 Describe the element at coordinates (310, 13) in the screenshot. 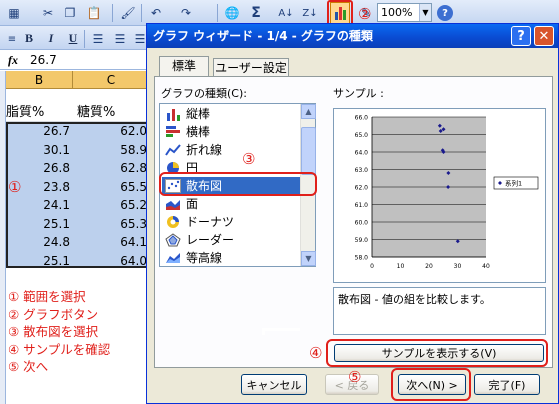

I see `sort-descending-icon: Z↓` at that location.